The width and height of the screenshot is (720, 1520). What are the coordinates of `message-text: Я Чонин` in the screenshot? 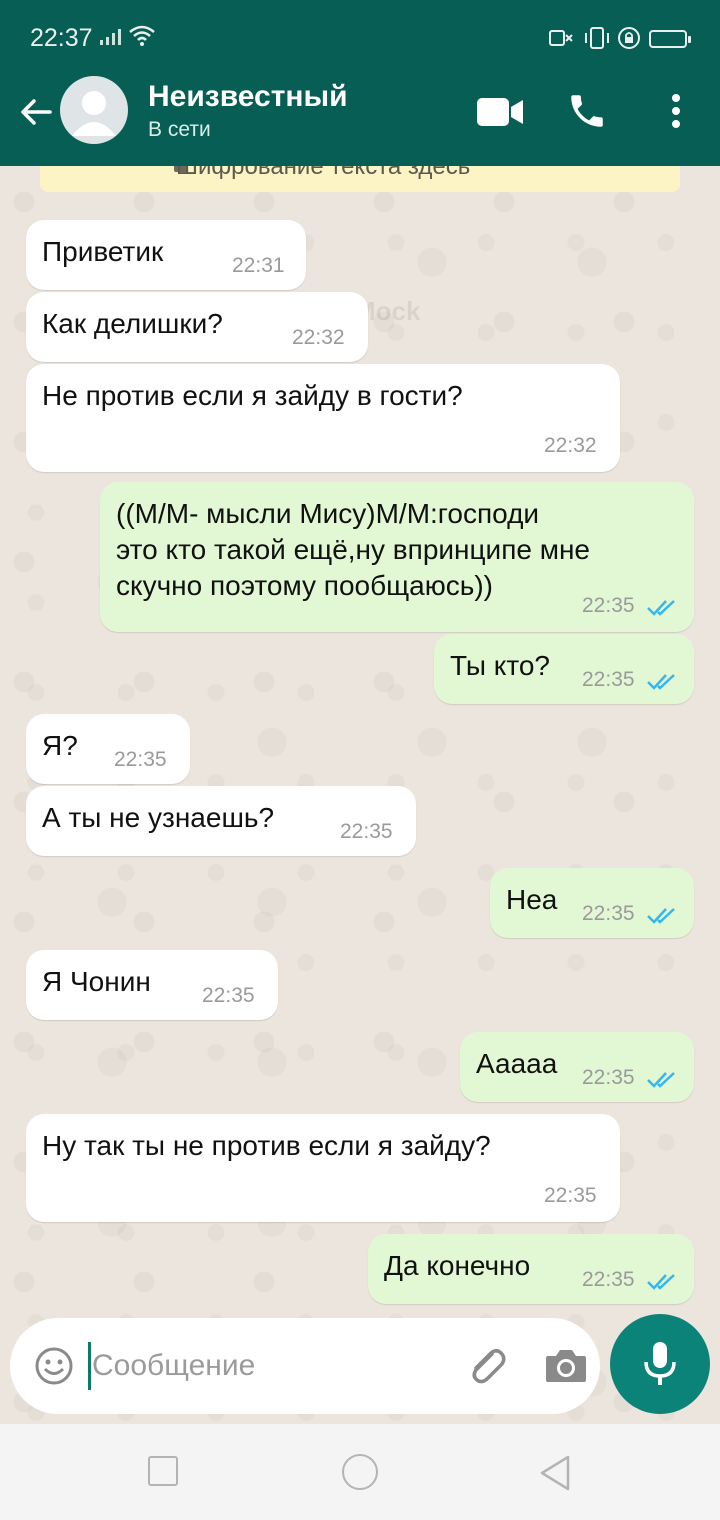 It's located at (96, 982).